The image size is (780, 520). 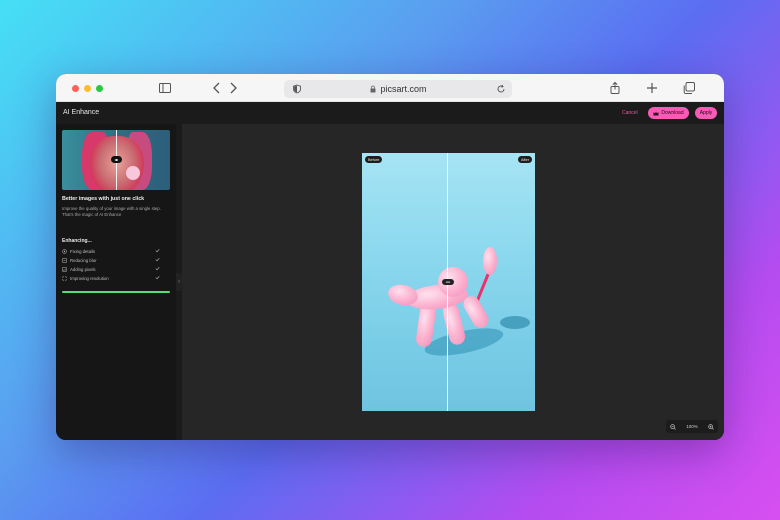 What do you see at coordinates (672, 113) in the screenshot?
I see `download-label: Download` at bounding box center [672, 113].